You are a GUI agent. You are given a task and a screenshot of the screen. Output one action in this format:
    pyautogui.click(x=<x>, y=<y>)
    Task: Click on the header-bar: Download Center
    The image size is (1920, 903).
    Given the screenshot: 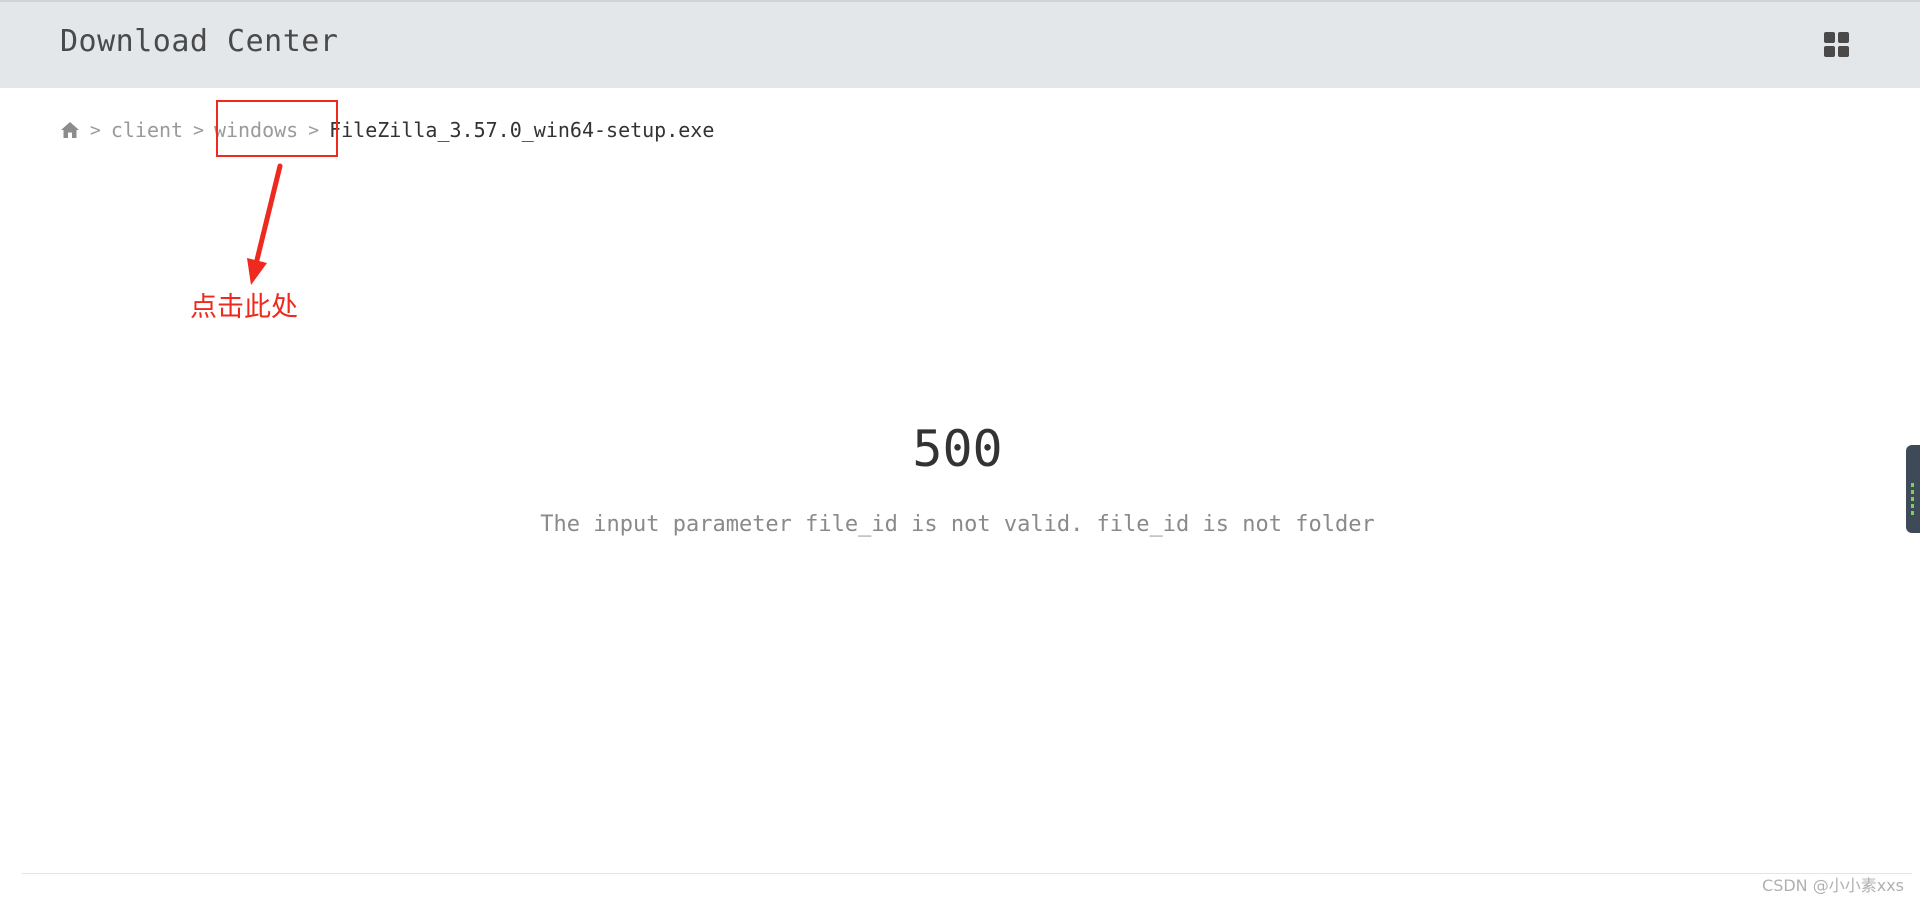 What is the action you would take?
    pyautogui.click(x=960, y=44)
    